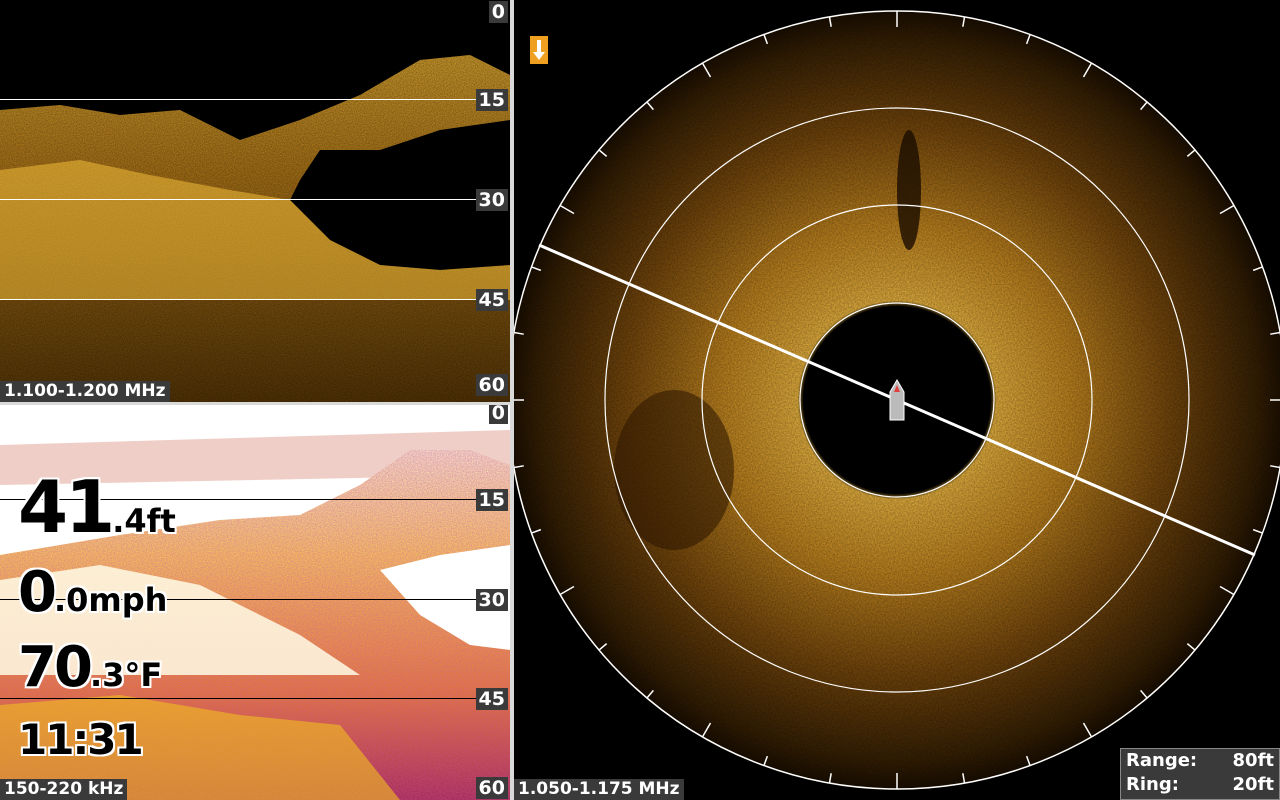 This screenshot has height=800, width=1280. I want to click on speed-unit: mph, so click(128, 600).